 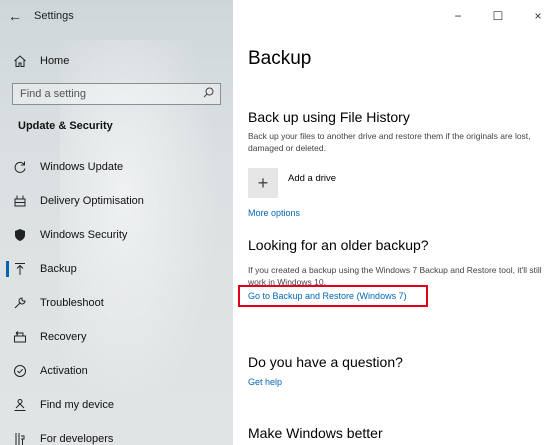 I want to click on sidebar-item-label: Troubleshoot, so click(x=72, y=303).